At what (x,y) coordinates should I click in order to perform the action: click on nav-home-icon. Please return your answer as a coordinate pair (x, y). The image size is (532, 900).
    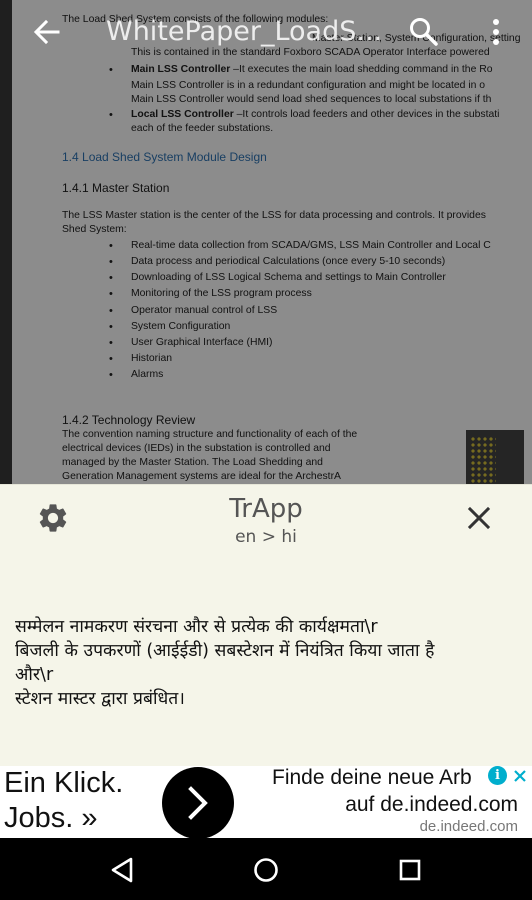
    Looking at the image, I should click on (266, 870).